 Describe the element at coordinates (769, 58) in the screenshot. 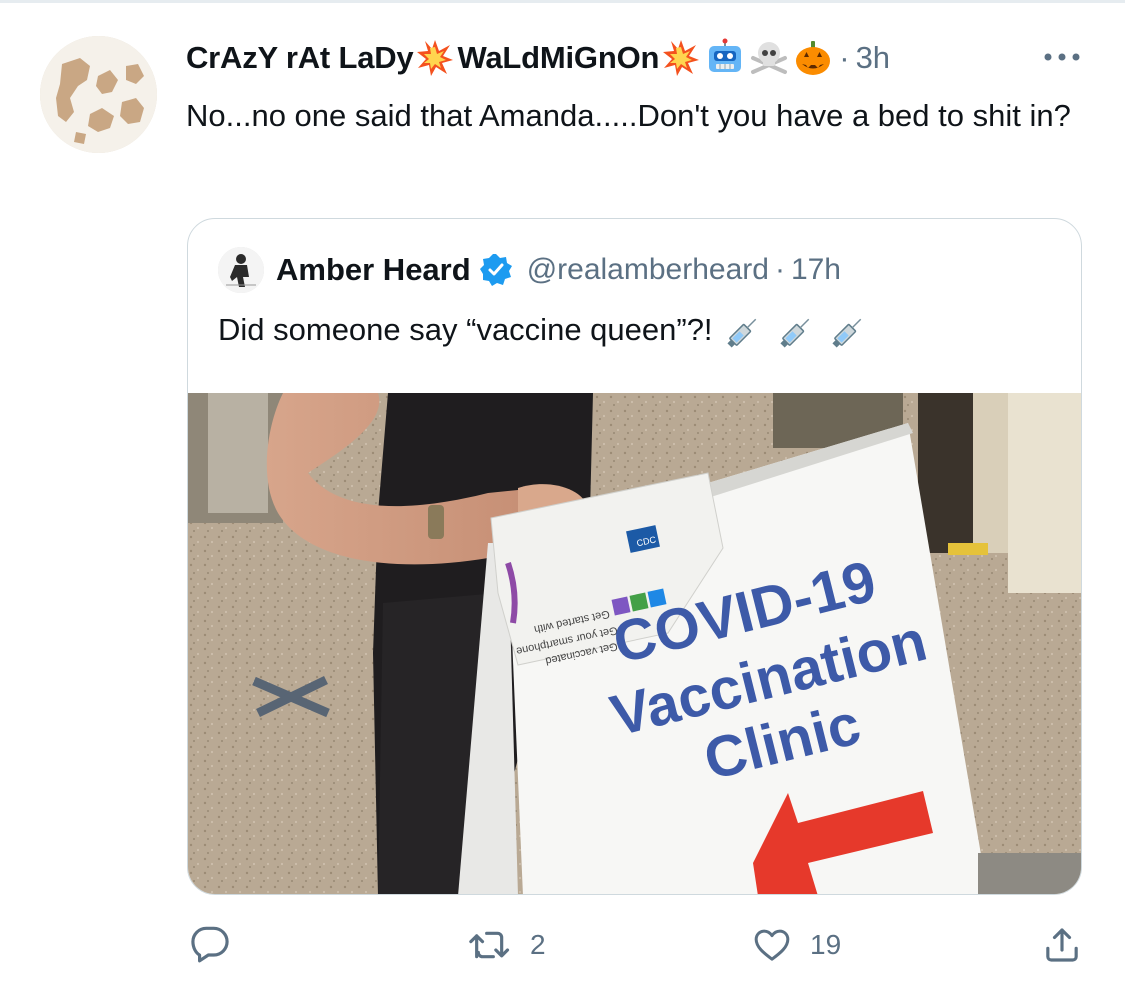

I see `skull-crossbones-emoji-icon` at that location.